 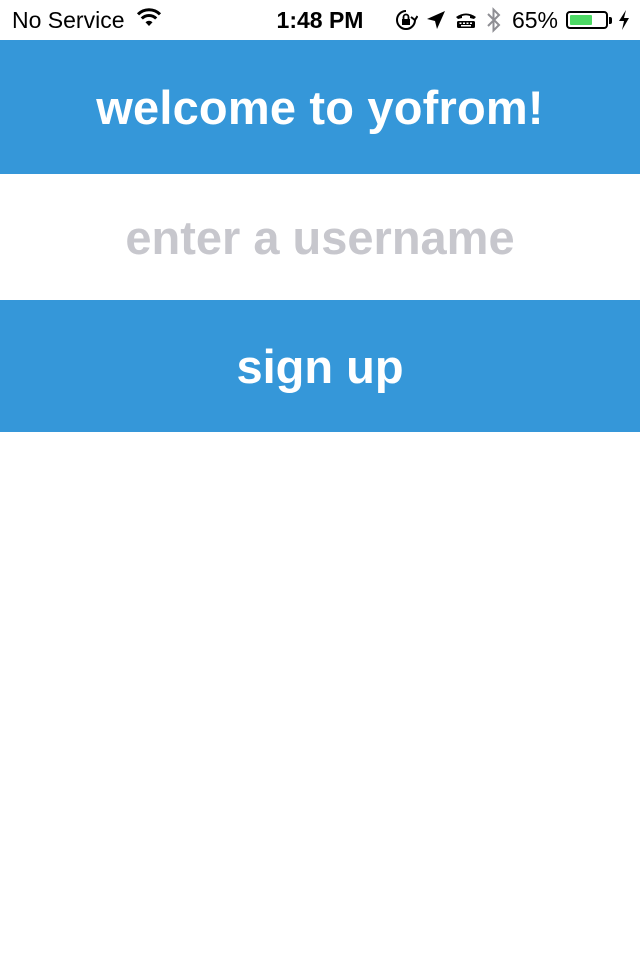 I want to click on sign-up-label: sign up, so click(x=320, y=366).